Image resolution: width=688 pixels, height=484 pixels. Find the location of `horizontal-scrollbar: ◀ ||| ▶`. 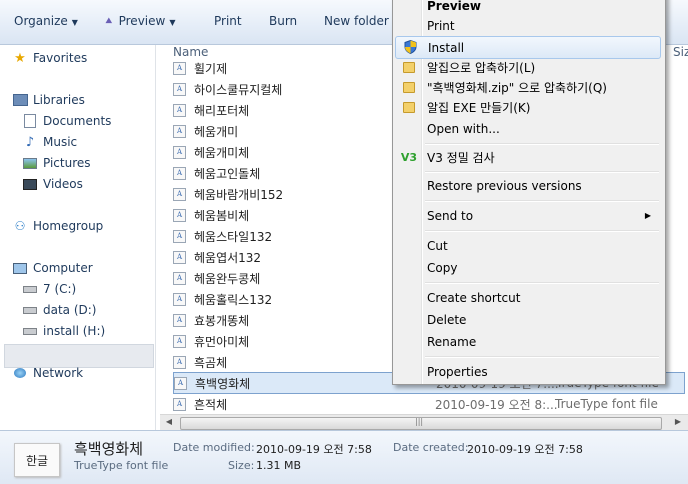

horizontal-scrollbar: ◀ ||| ▶ is located at coordinates (424, 422).